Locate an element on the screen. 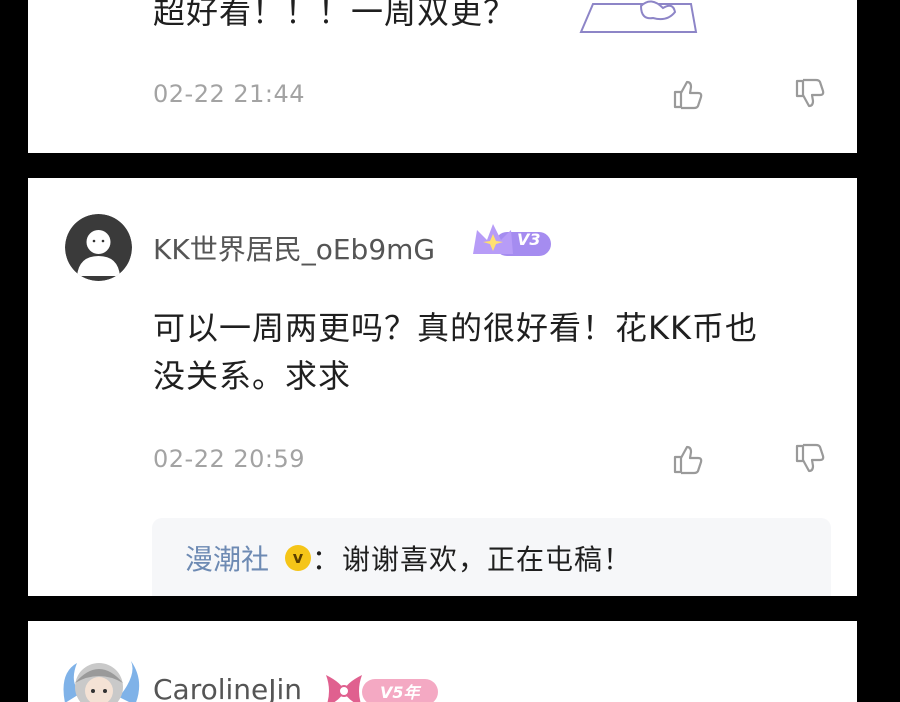 This screenshot has width=900, height=702. anime-avatar-icon is located at coordinates (101, 681).